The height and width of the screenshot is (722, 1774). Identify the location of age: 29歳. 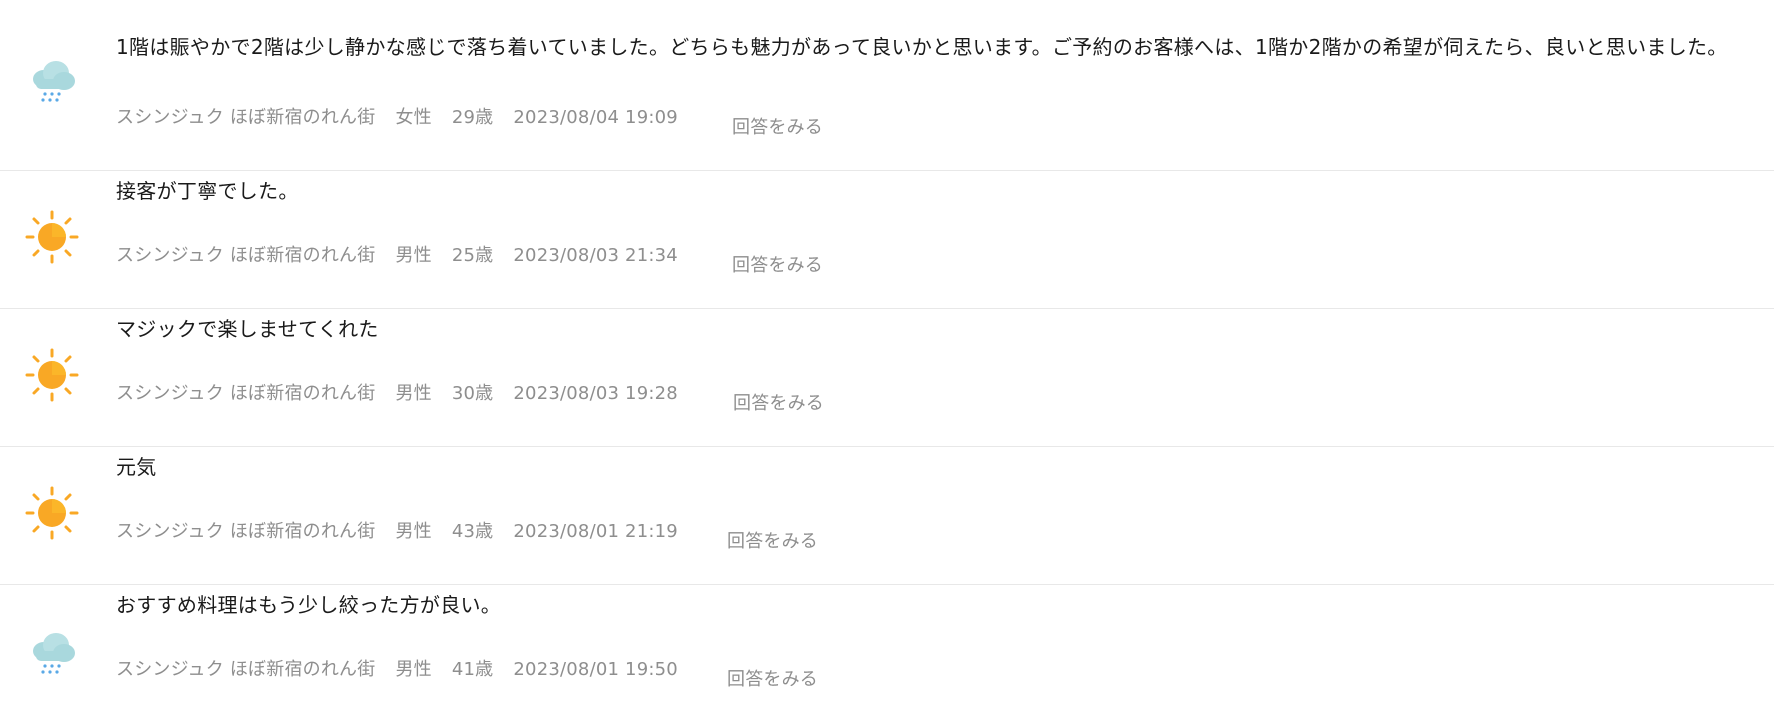
(472, 117).